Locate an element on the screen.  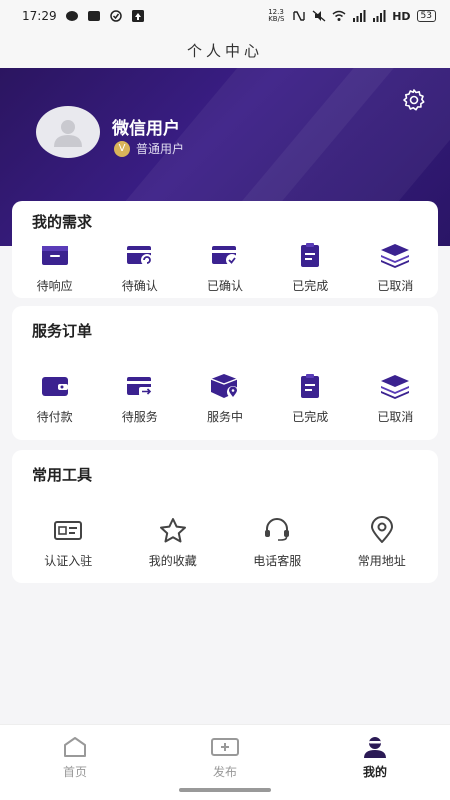
mute-icon is located at coordinates (319, 16).